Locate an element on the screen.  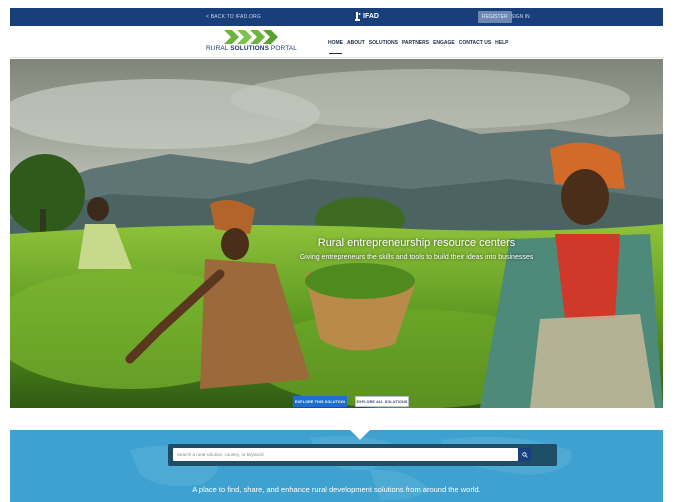
search-button is located at coordinates (524, 454).